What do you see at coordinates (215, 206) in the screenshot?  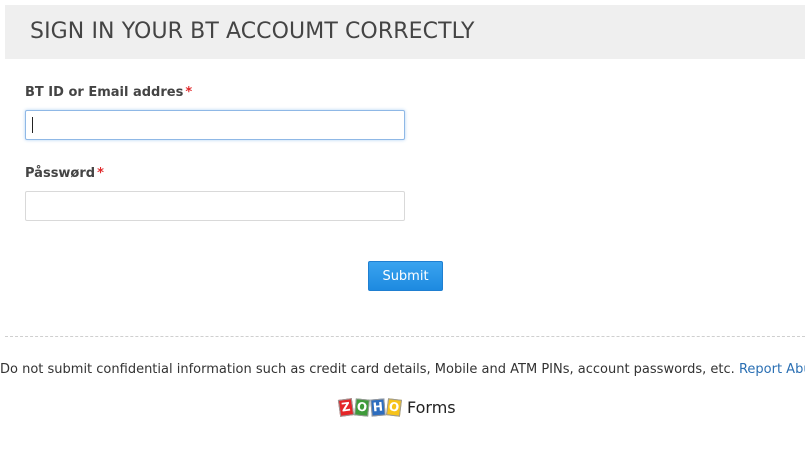 I see `password-field` at bounding box center [215, 206].